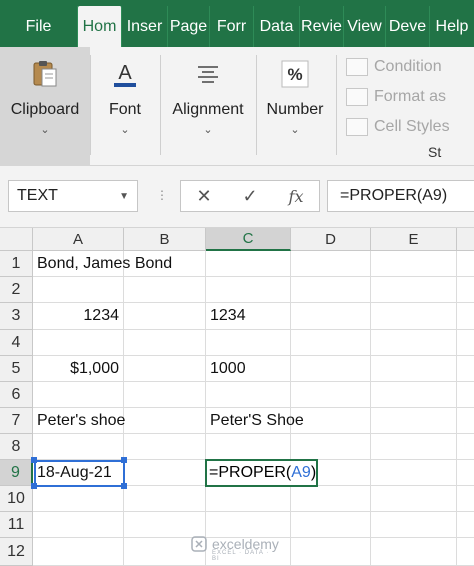 This screenshot has width=474, height=566. What do you see at coordinates (124, 196) in the screenshot?
I see `chevron-down-icon: ▼` at bounding box center [124, 196].